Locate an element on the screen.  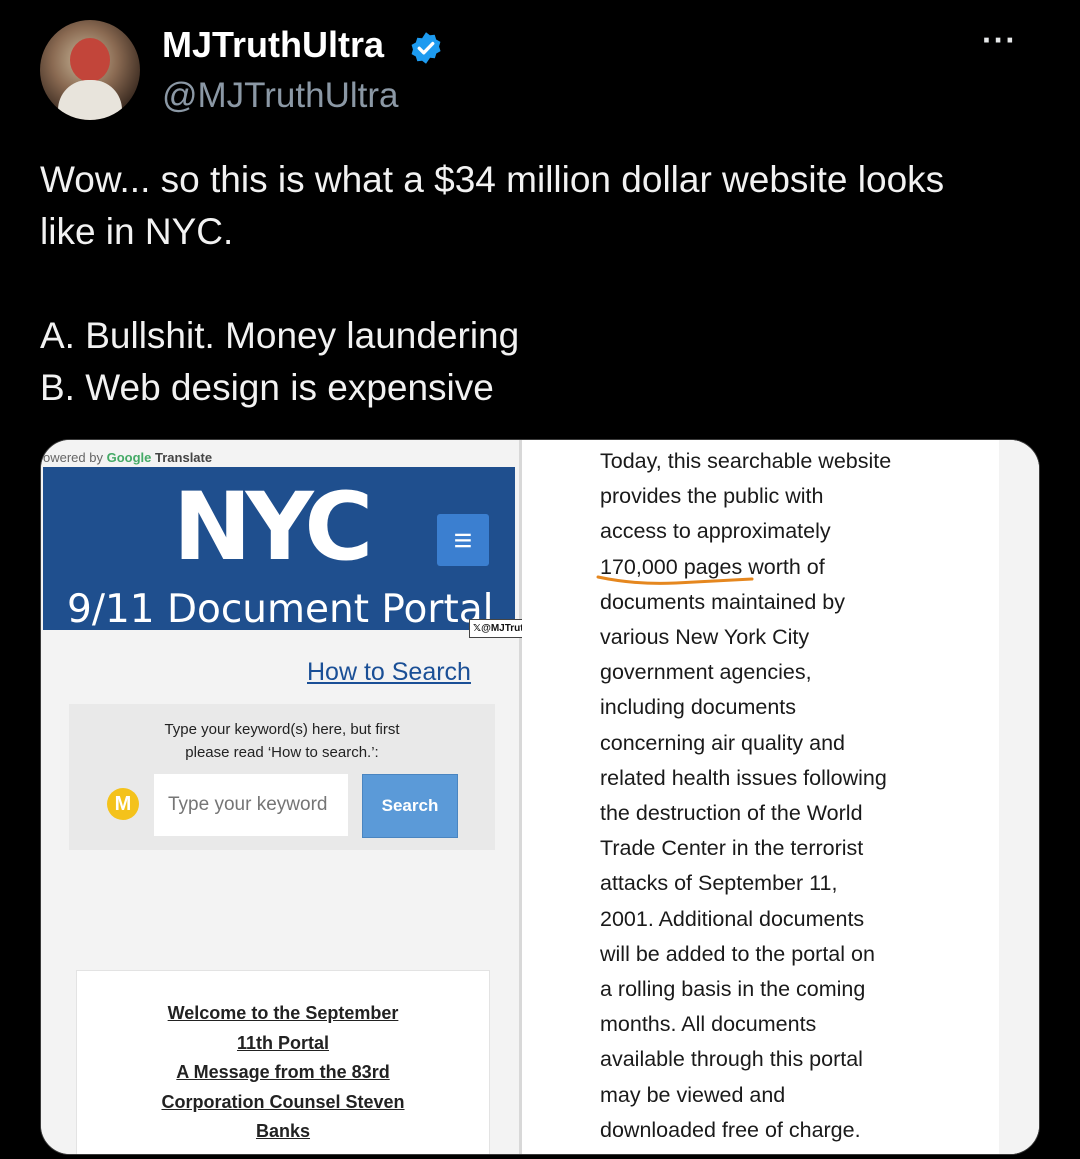
user-handle: @MJTruthUltra is located at coordinates (280, 96).